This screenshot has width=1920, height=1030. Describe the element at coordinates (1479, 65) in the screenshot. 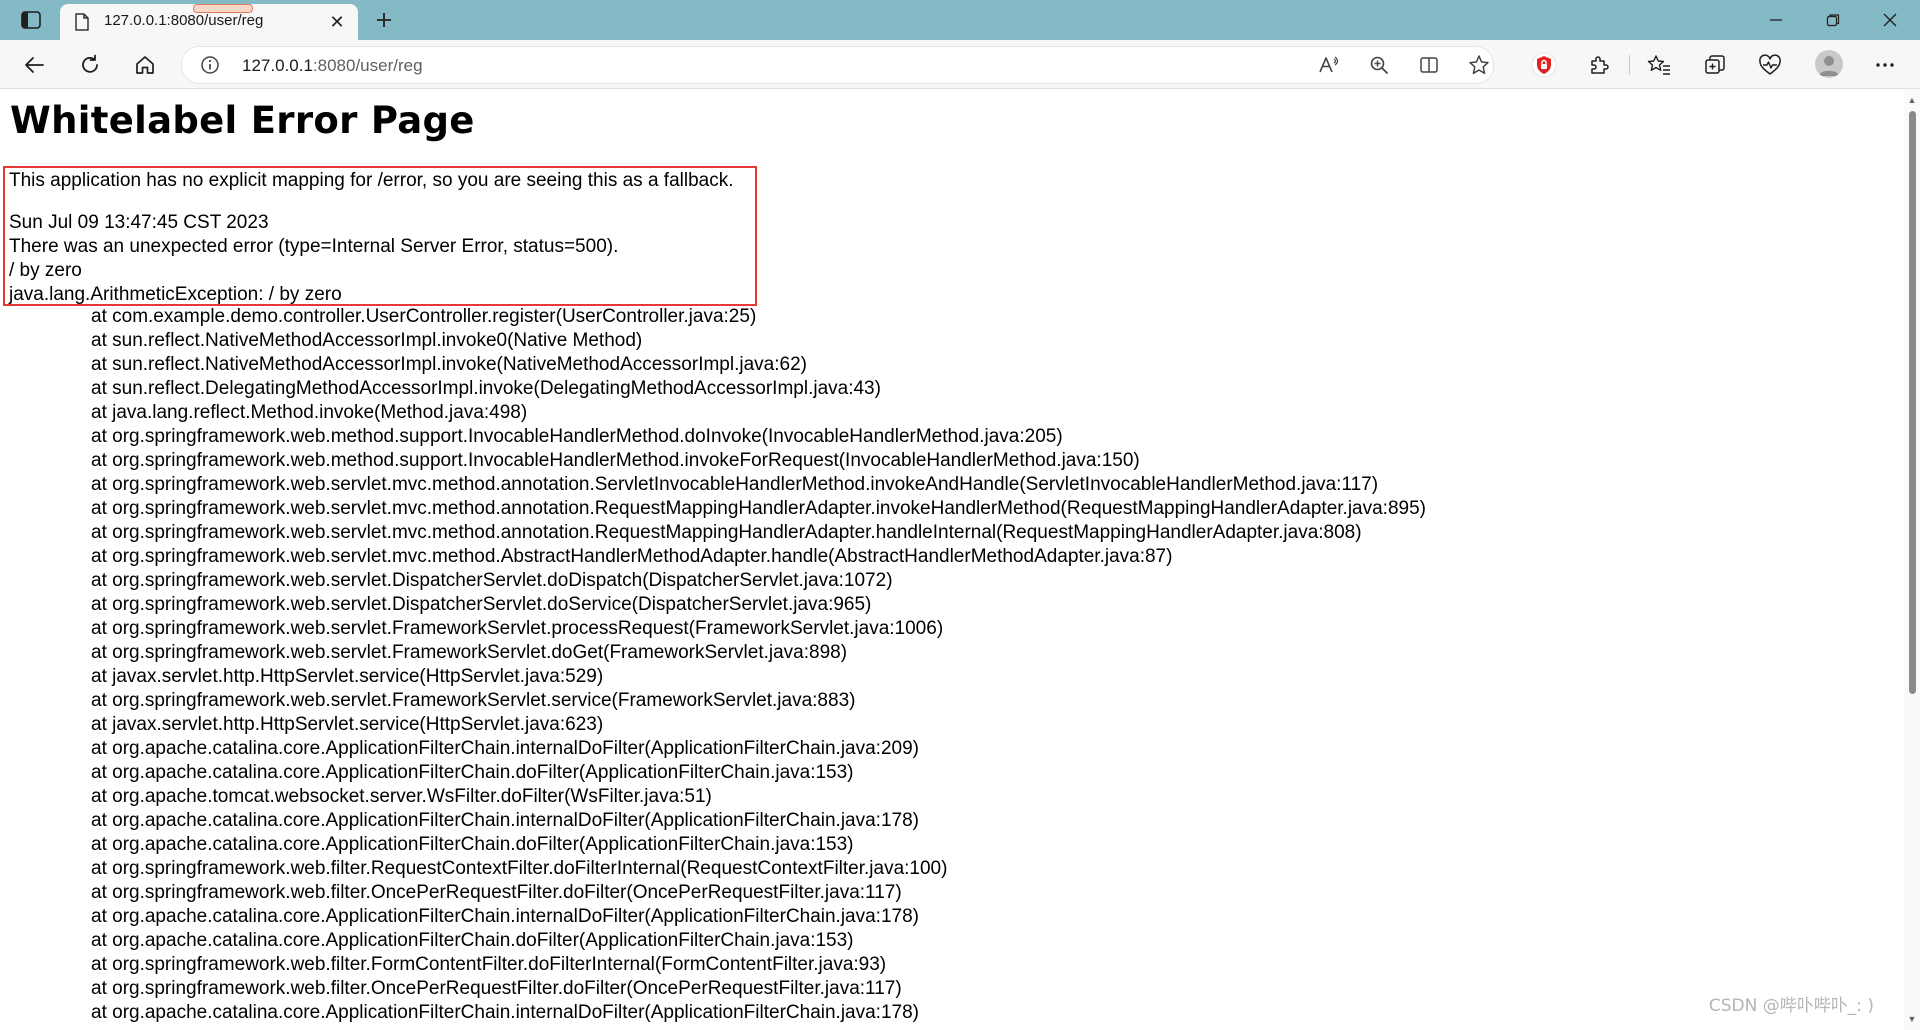

I see `star-icon` at that location.